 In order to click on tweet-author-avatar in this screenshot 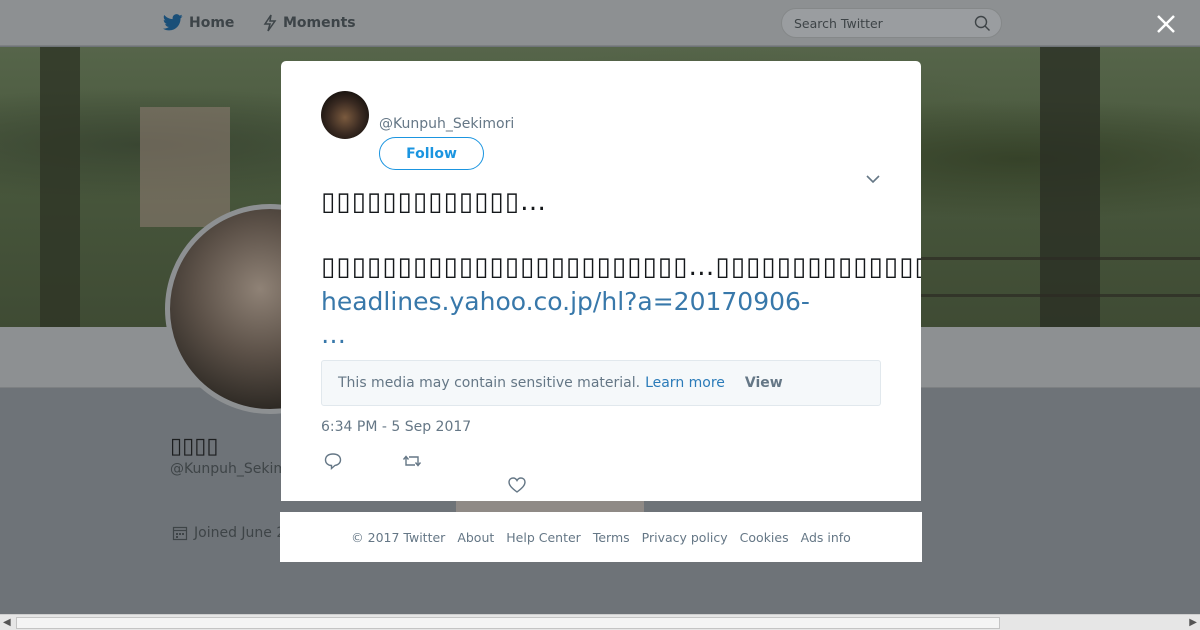, I will do `click(345, 115)`.